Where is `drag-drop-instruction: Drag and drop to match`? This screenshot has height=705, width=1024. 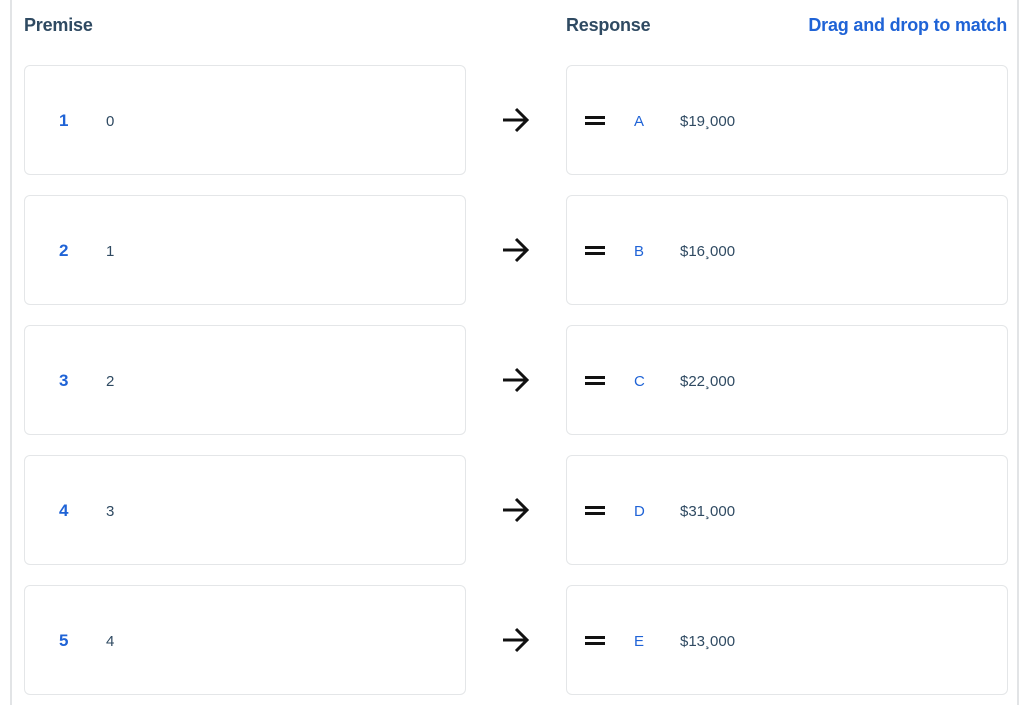
drag-drop-instruction: Drag and drop to match is located at coordinates (907, 25).